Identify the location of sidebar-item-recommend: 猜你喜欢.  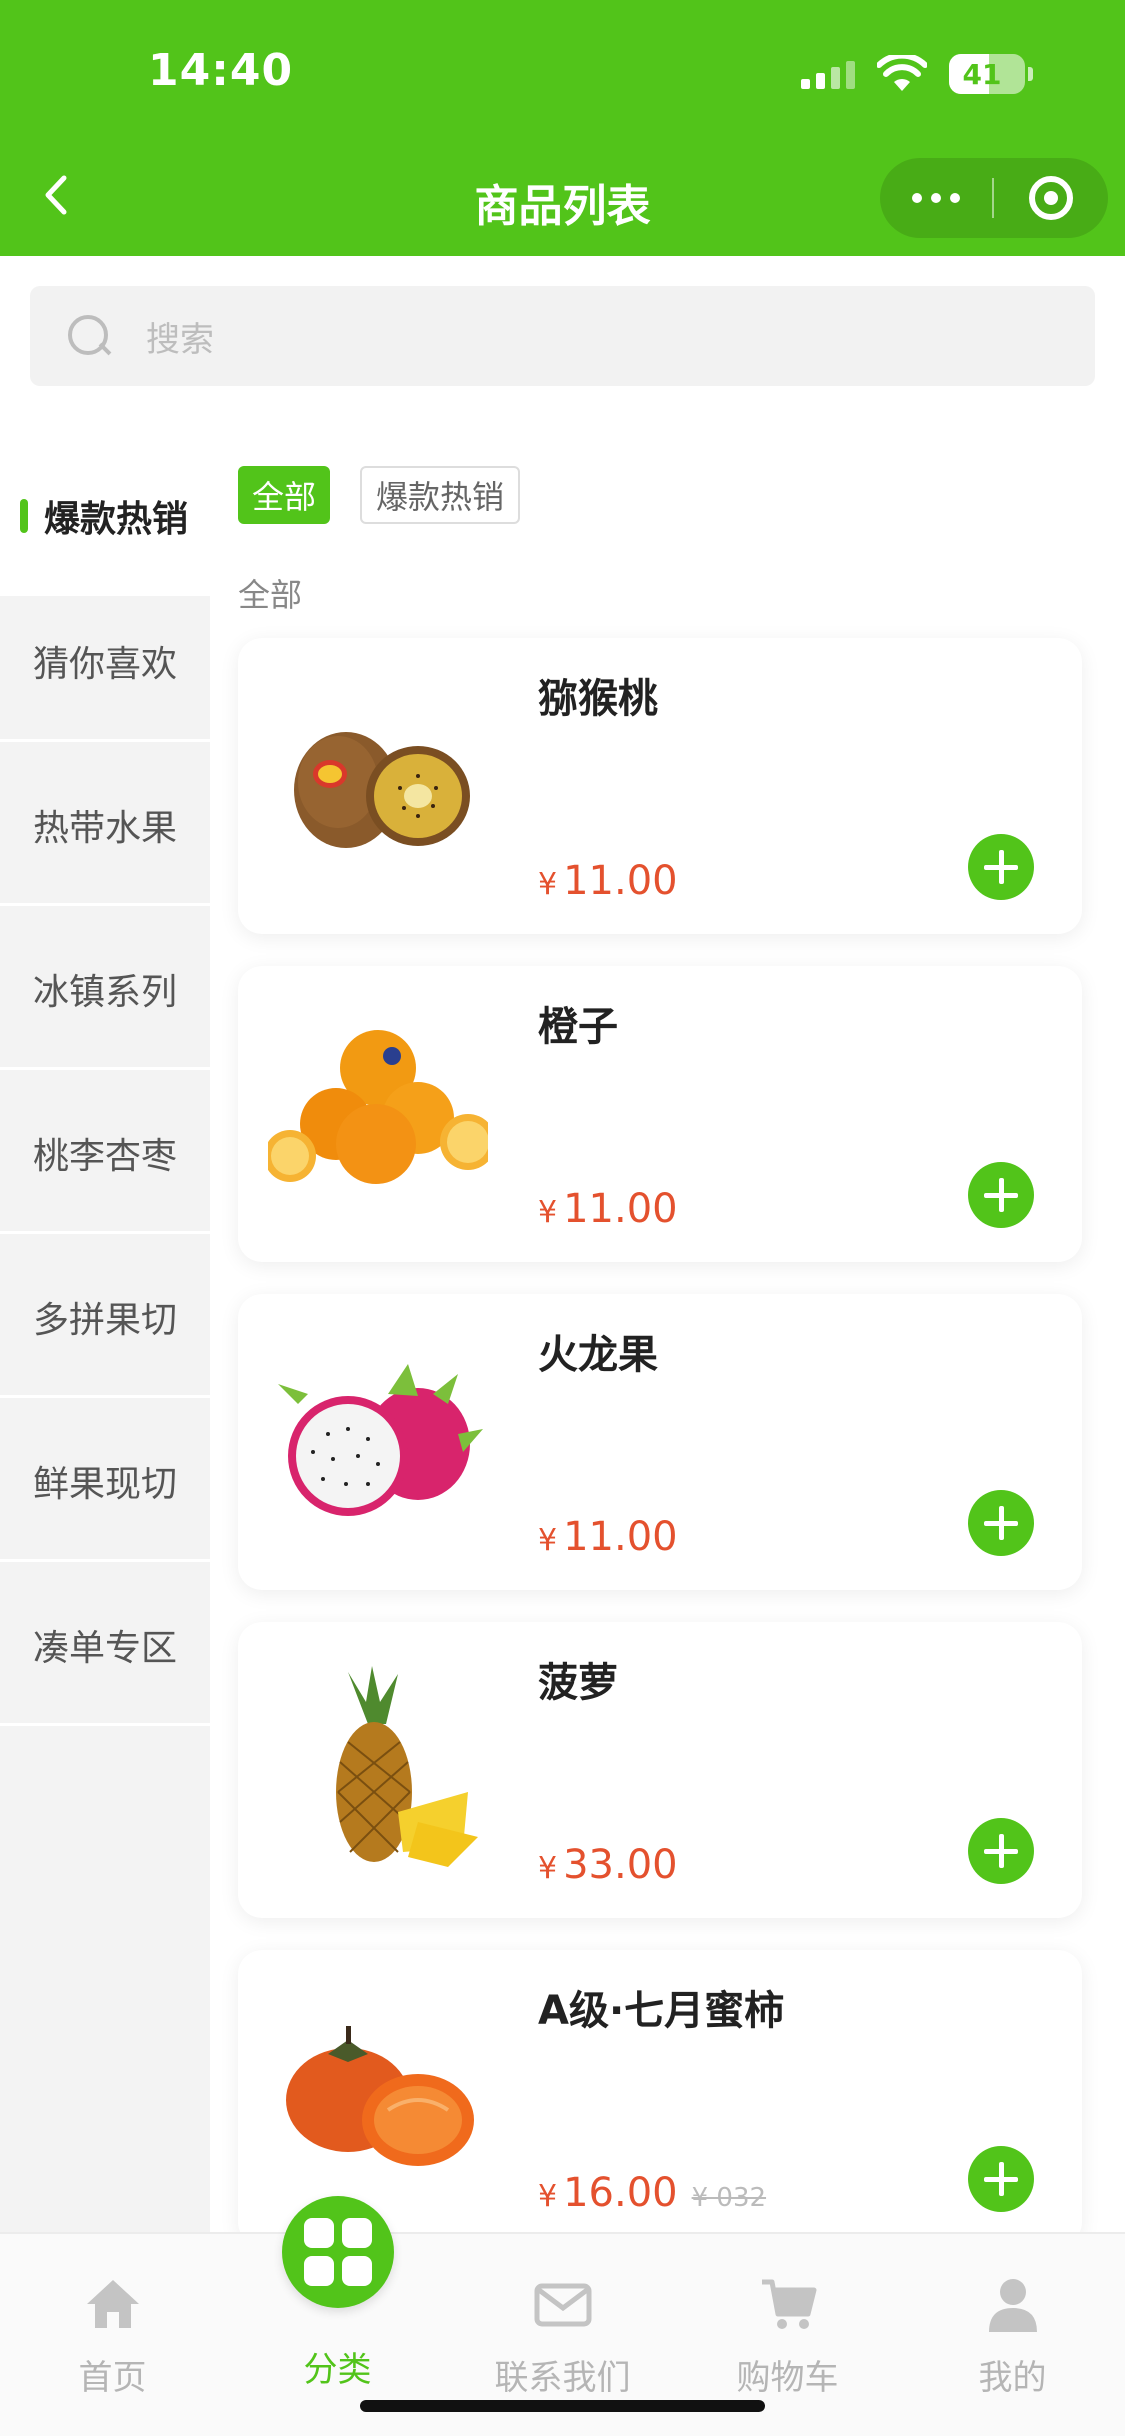
(105, 662).